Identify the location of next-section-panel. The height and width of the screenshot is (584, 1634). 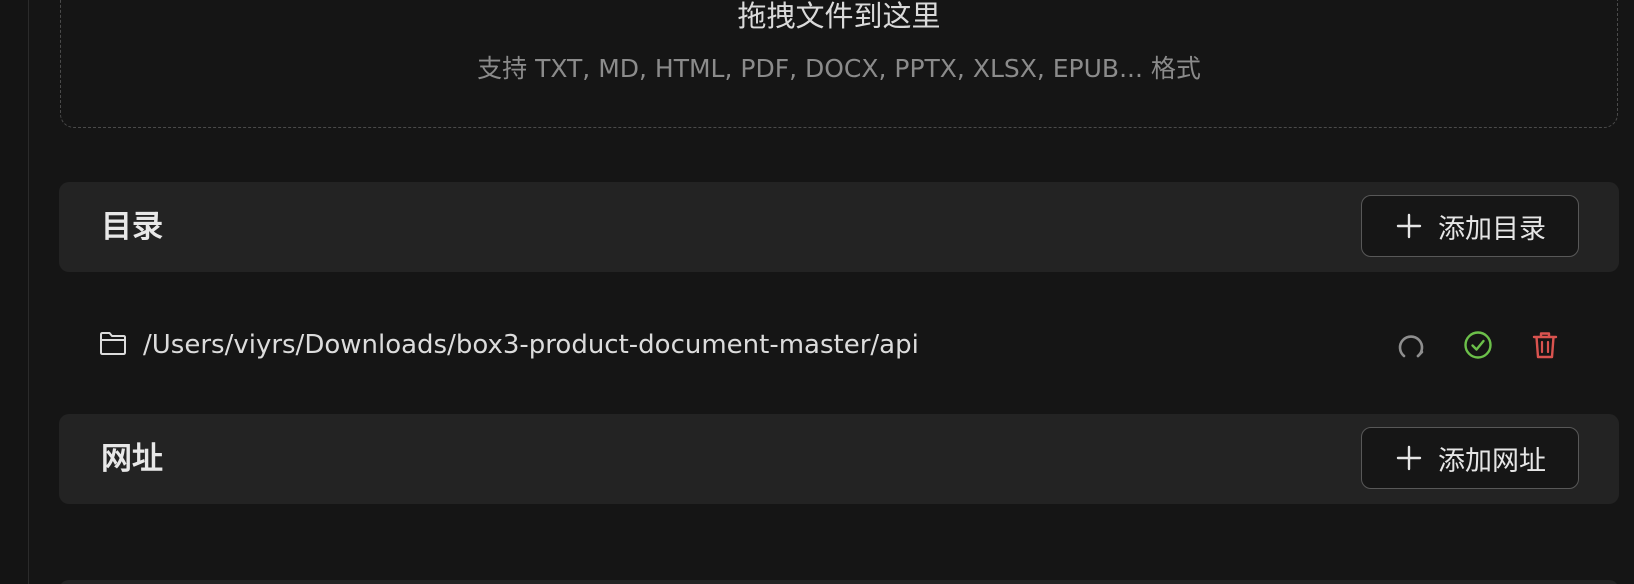
(839, 582).